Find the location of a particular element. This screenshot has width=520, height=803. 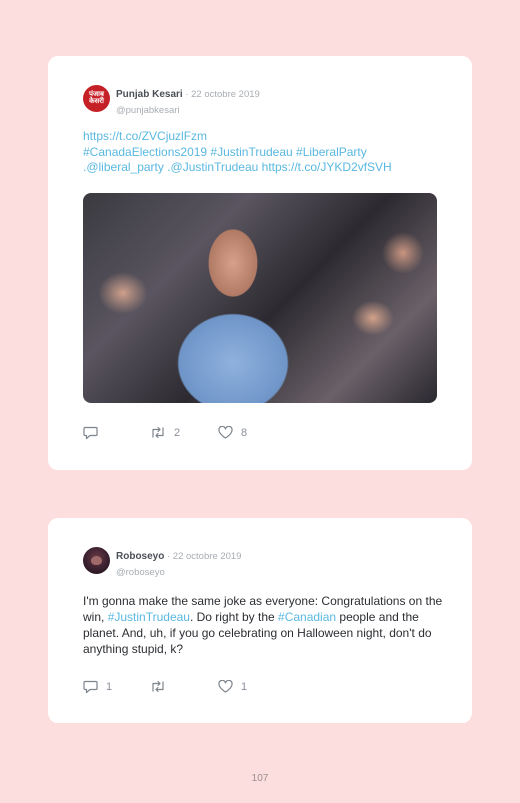

like-button: 8 is located at coordinates (233, 432).